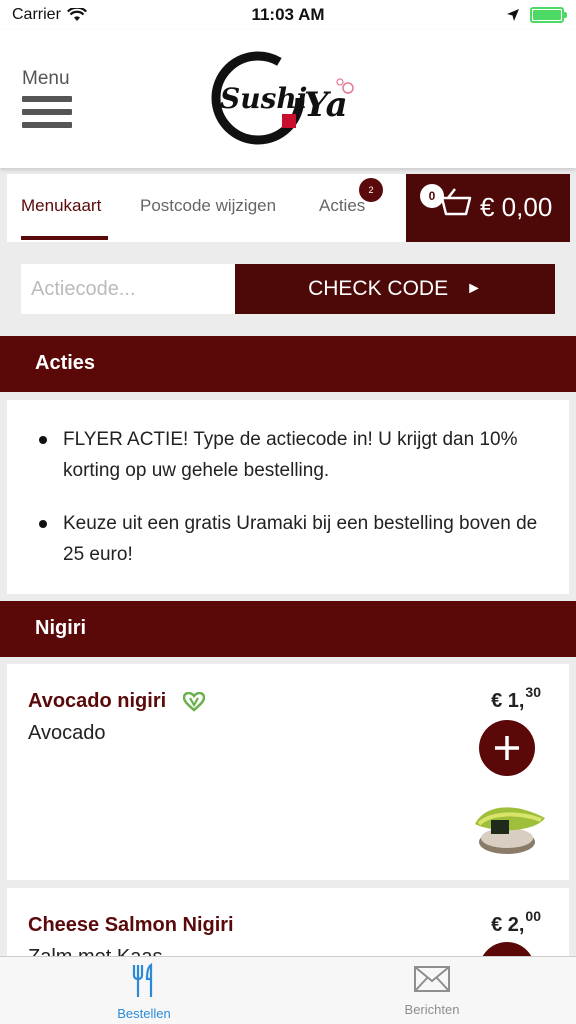 The image size is (576, 1024). What do you see at coordinates (46, 78) in the screenshot?
I see `menu-label: Menu` at bounding box center [46, 78].